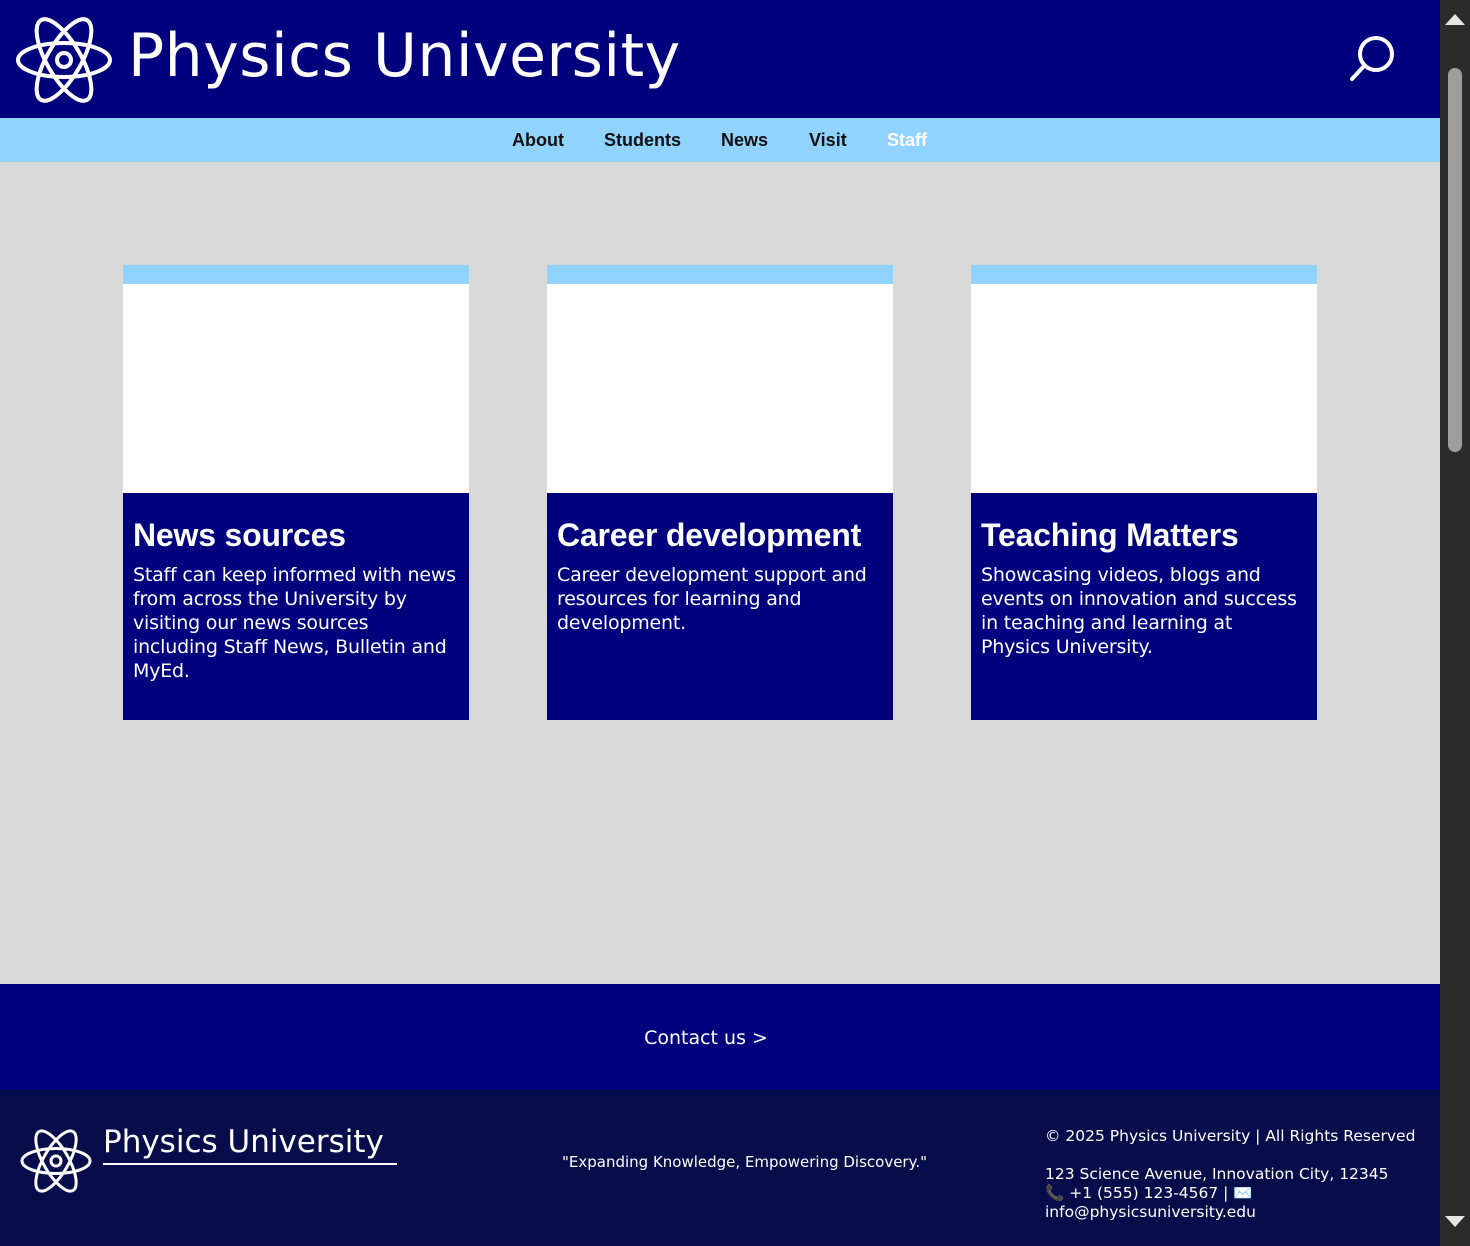 The height and width of the screenshot is (1246, 1470). I want to click on vertical-scrollbar, so click(1455, 623).